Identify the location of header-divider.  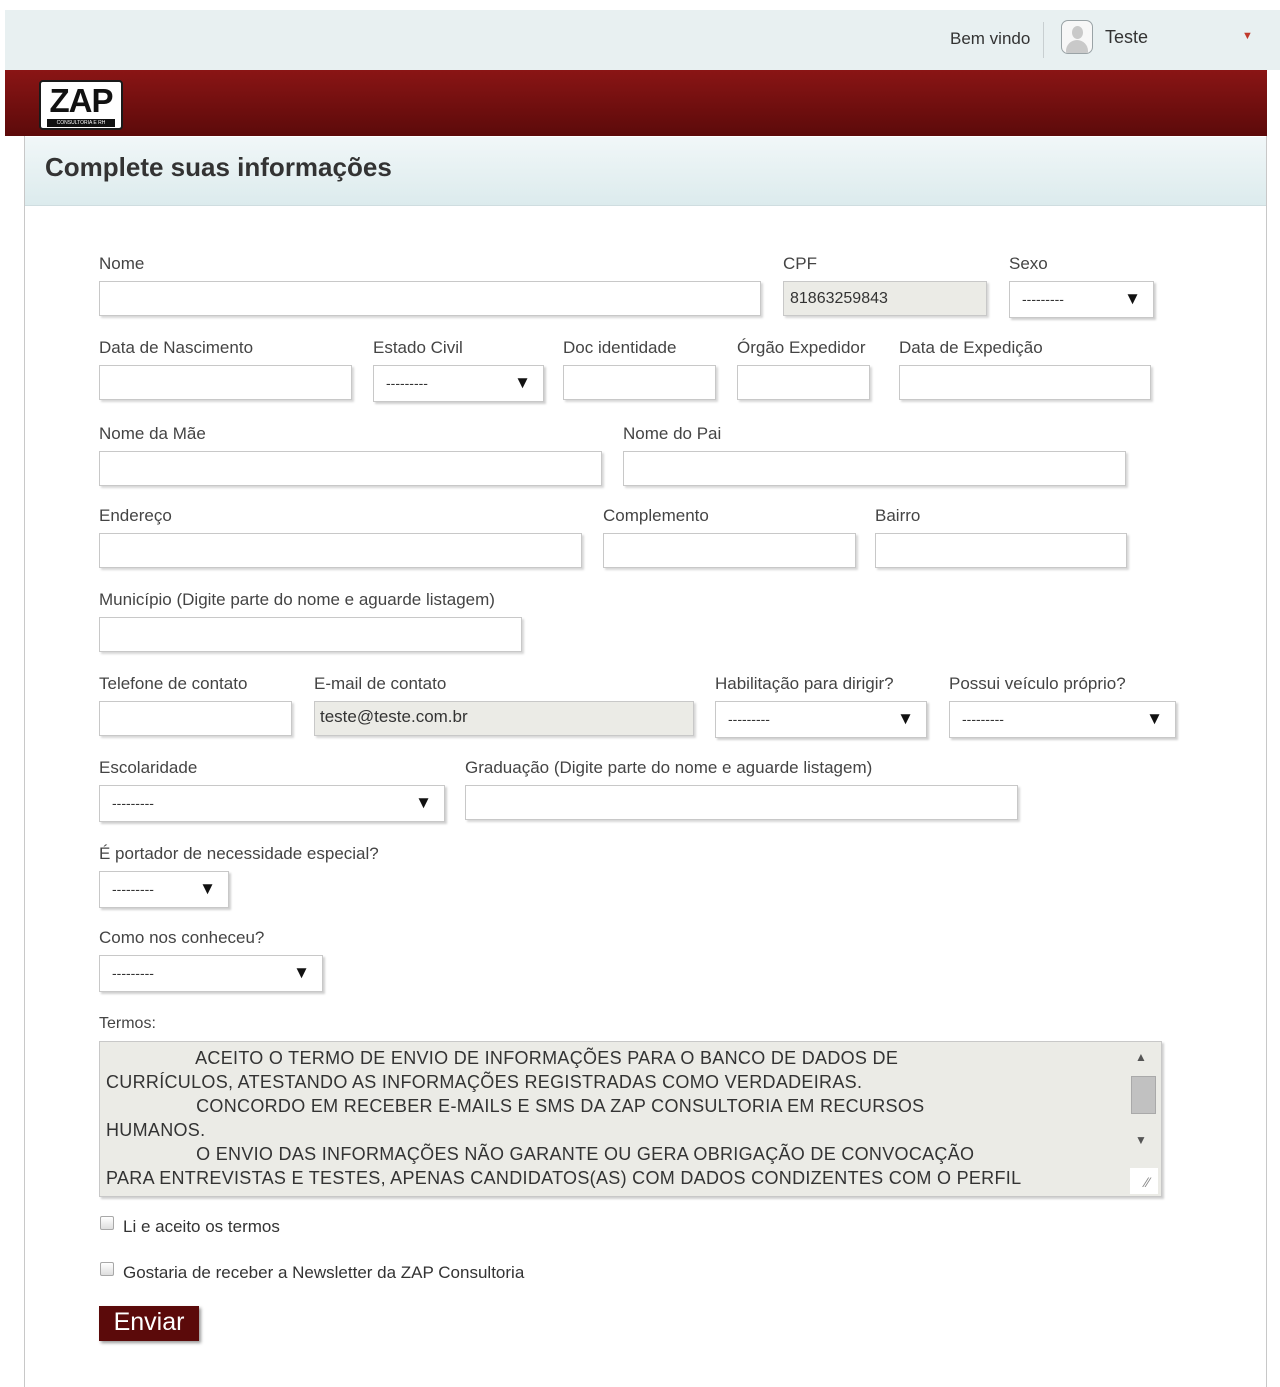
(1043, 40).